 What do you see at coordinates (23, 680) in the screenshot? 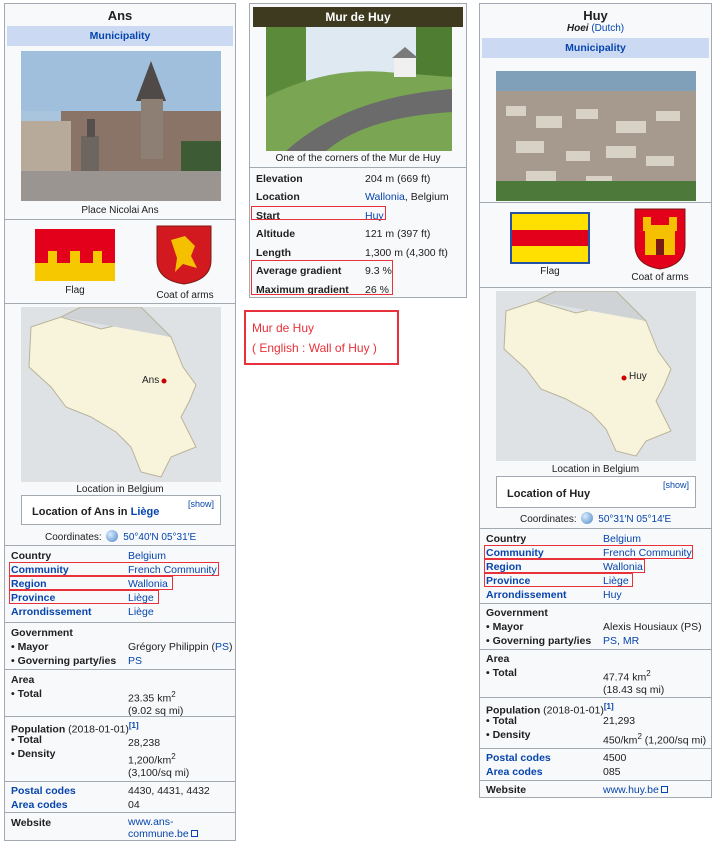
I see `ans-area-heading: Area` at bounding box center [23, 680].